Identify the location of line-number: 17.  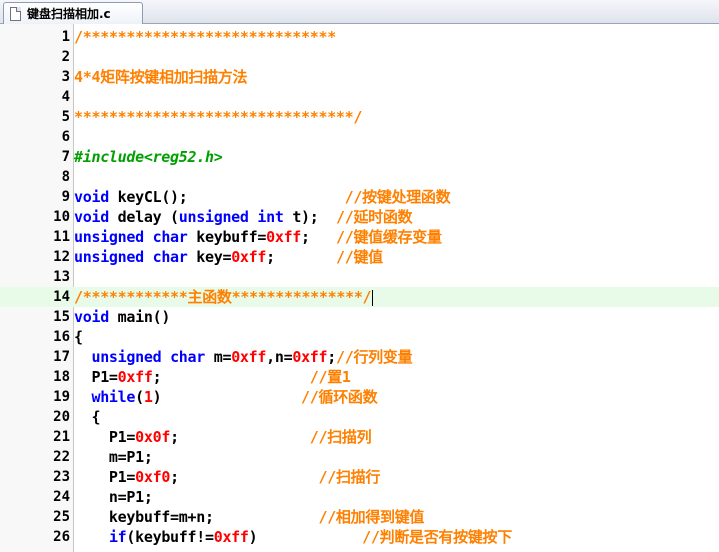
(61, 357).